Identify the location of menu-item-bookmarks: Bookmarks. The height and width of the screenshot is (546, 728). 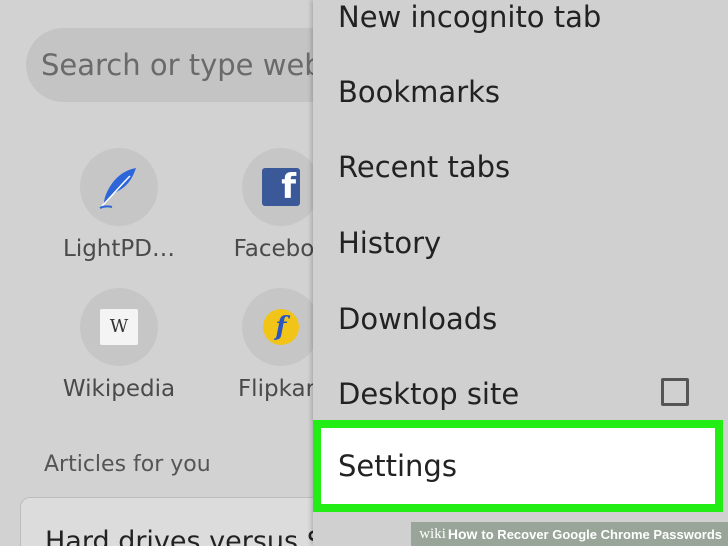
(520, 91).